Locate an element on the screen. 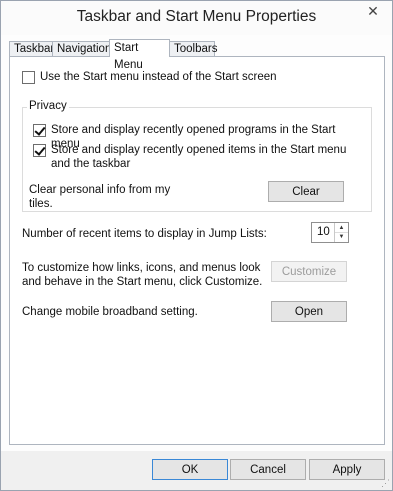 Image resolution: width=393 pixels, height=491 pixels. stepper-down-button: ▼ is located at coordinates (341, 236).